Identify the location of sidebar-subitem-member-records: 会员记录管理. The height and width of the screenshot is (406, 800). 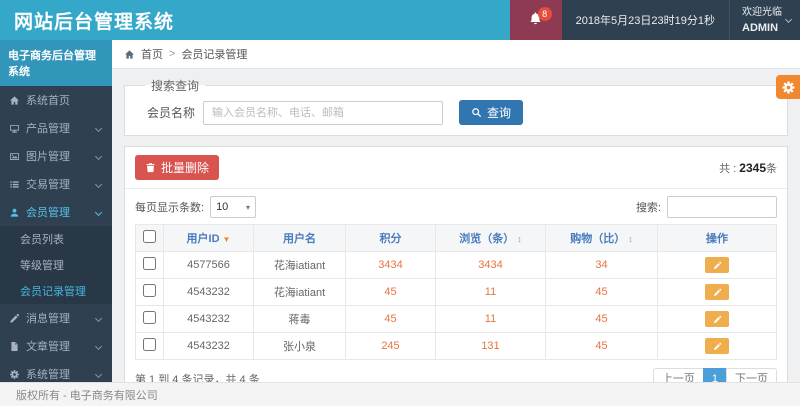
(56, 291).